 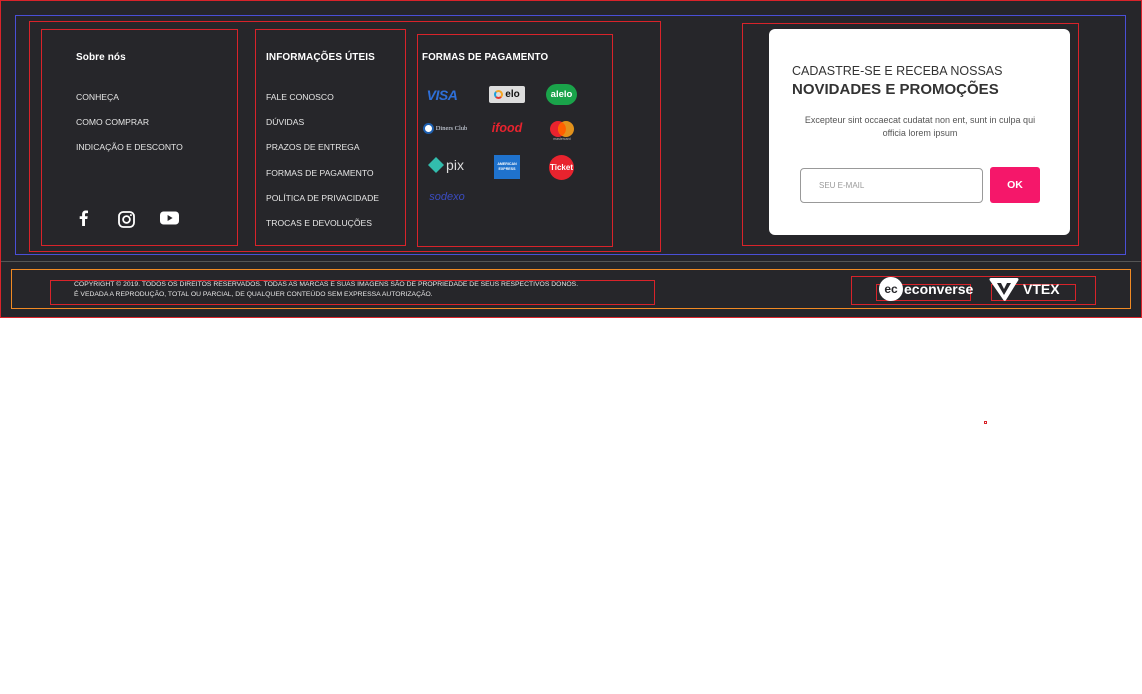 What do you see at coordinates (985, 422) in the screenshot?
I see `debug-dot` at bounding box center [985, 422].